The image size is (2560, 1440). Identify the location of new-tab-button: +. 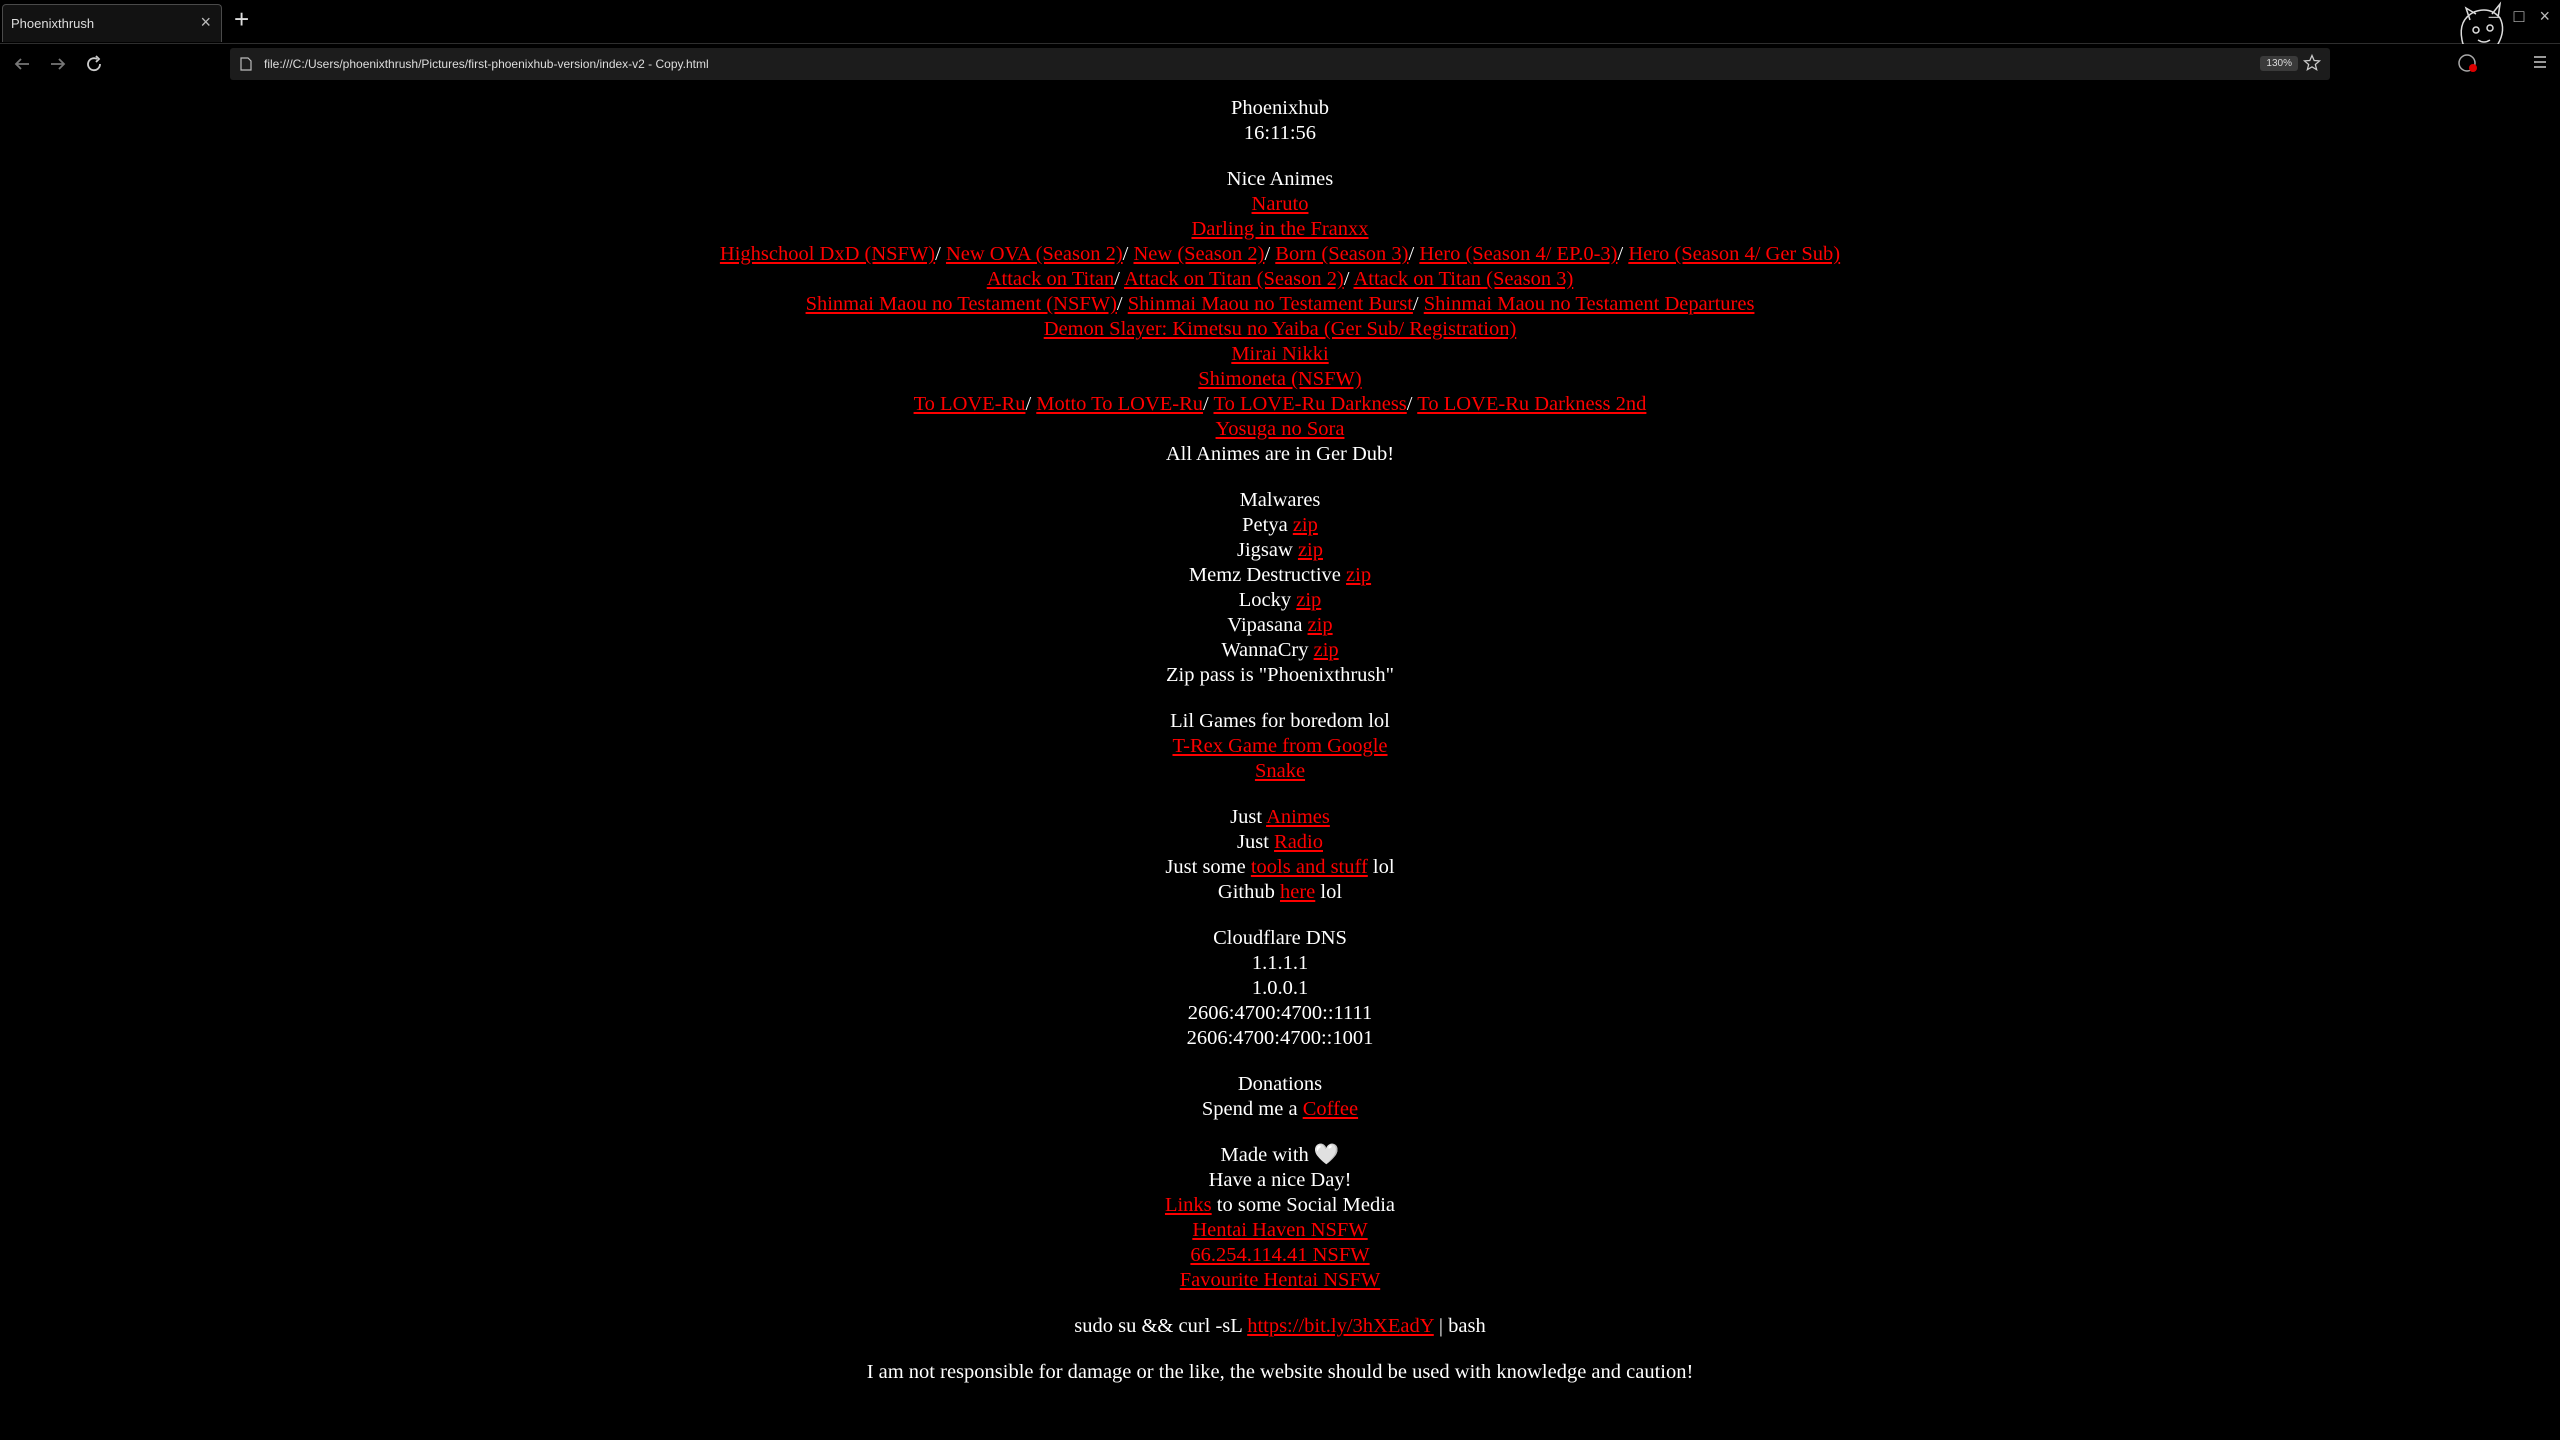
(241, 19).